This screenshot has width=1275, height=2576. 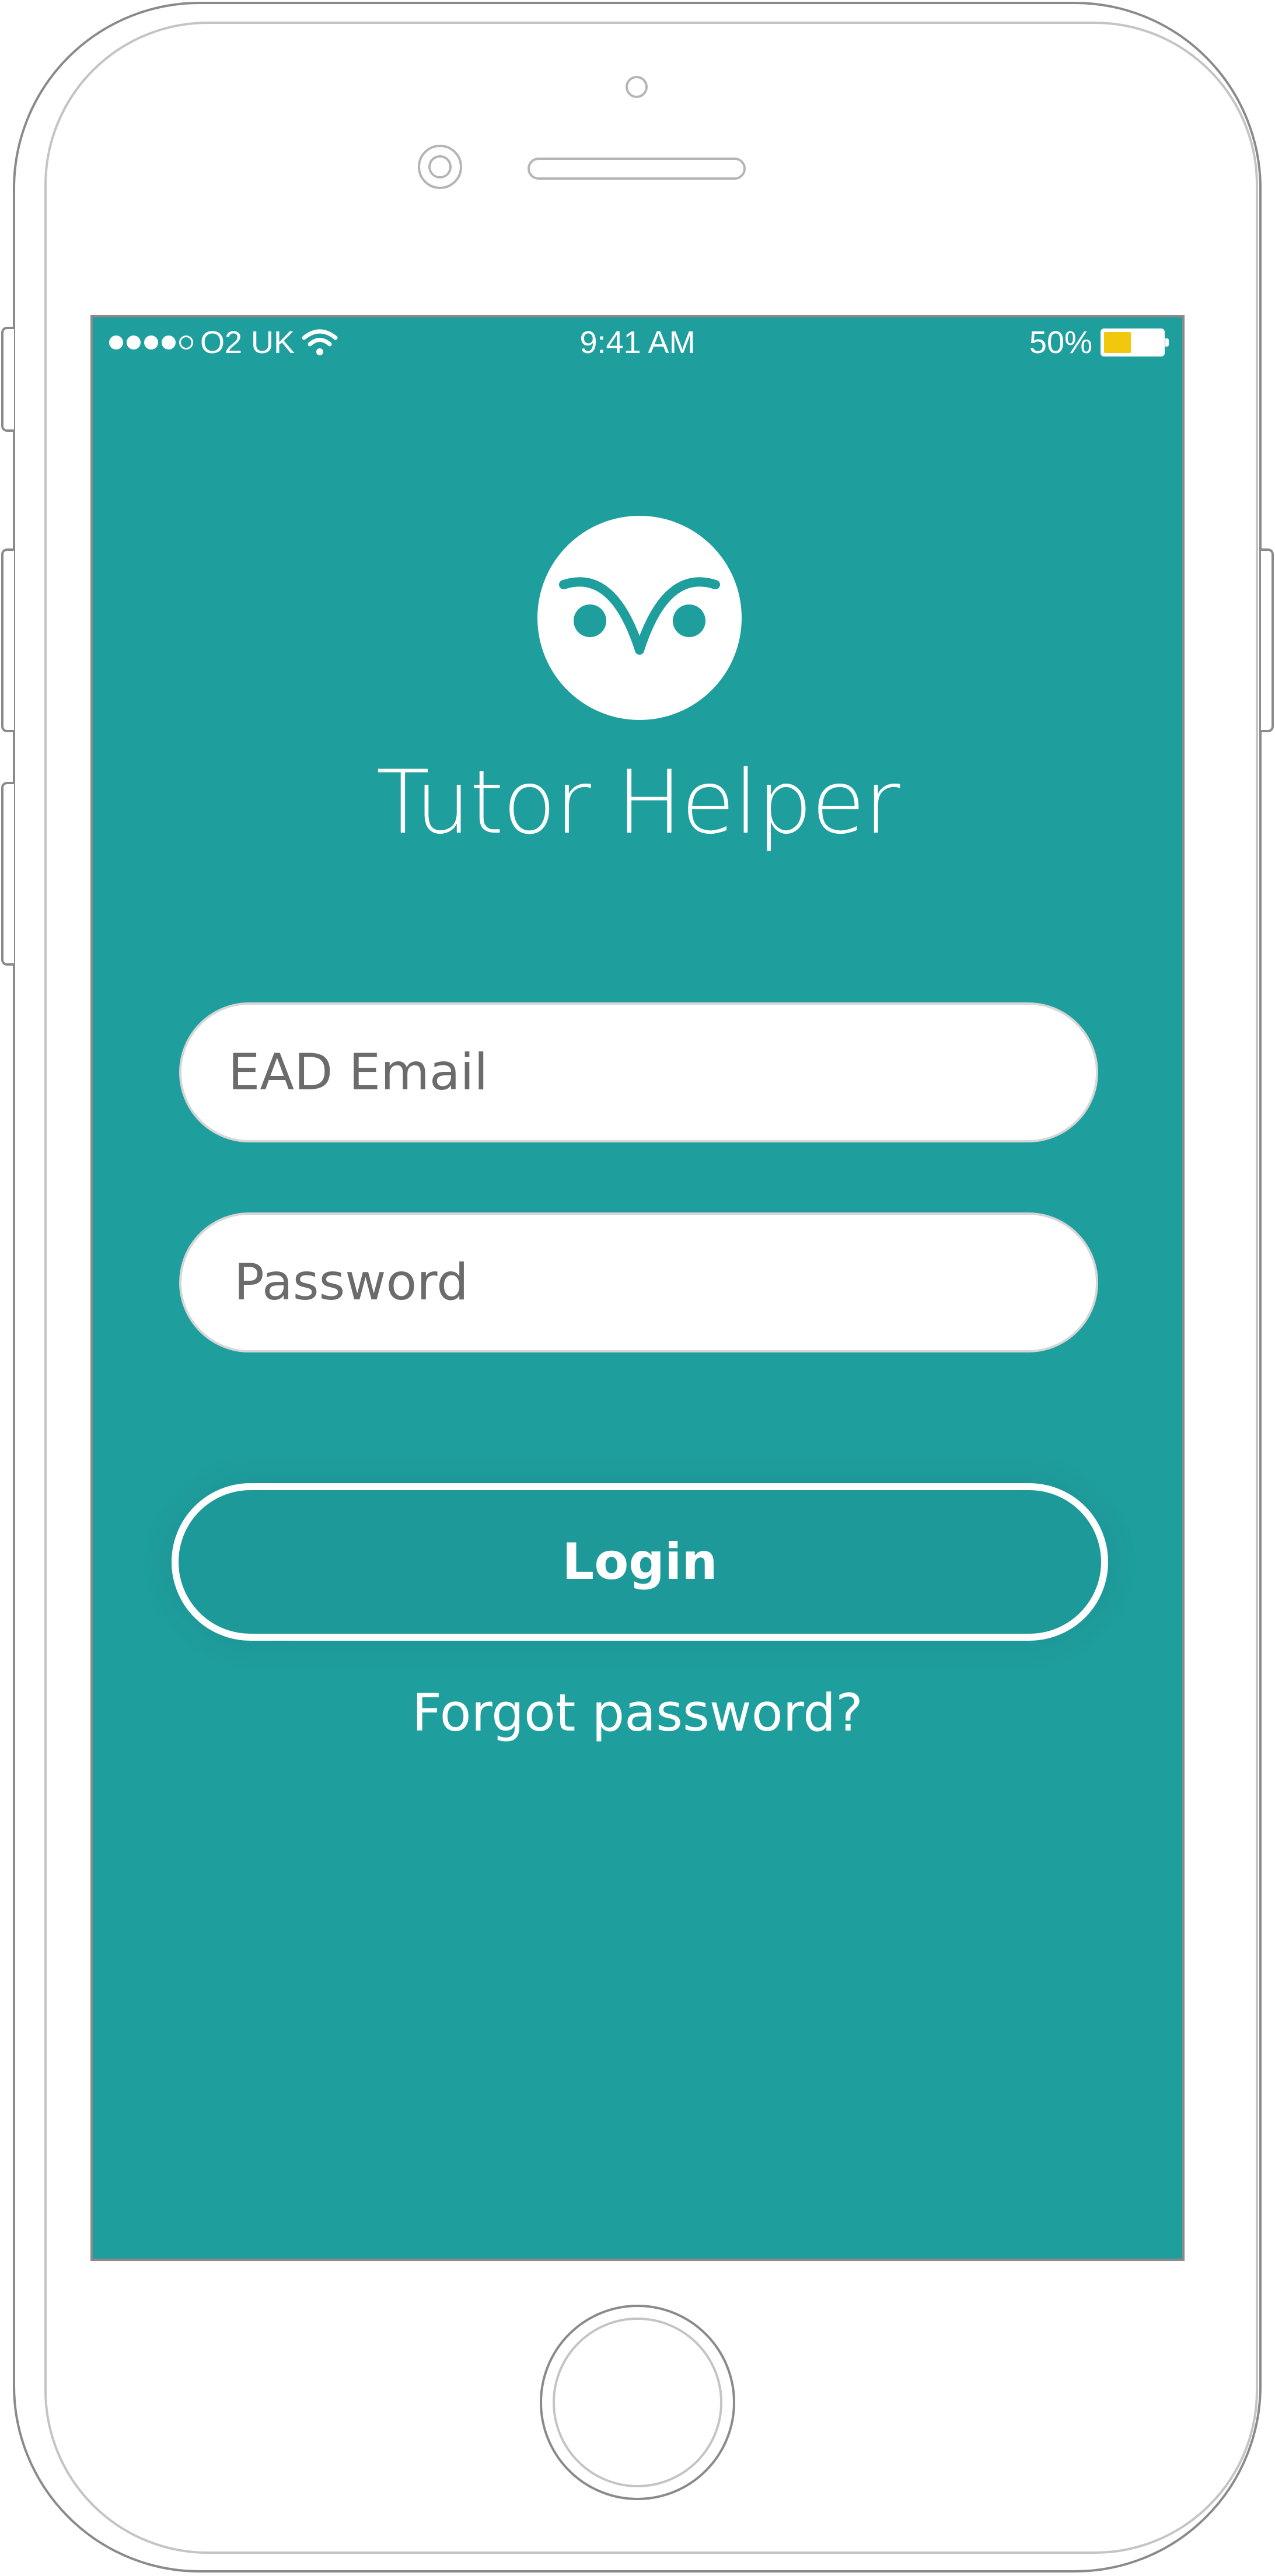 What do you see at coordinates (638, 803) in the screenshot?
I see `app-title: Tutor Helper` at bounding box center [638, 803].